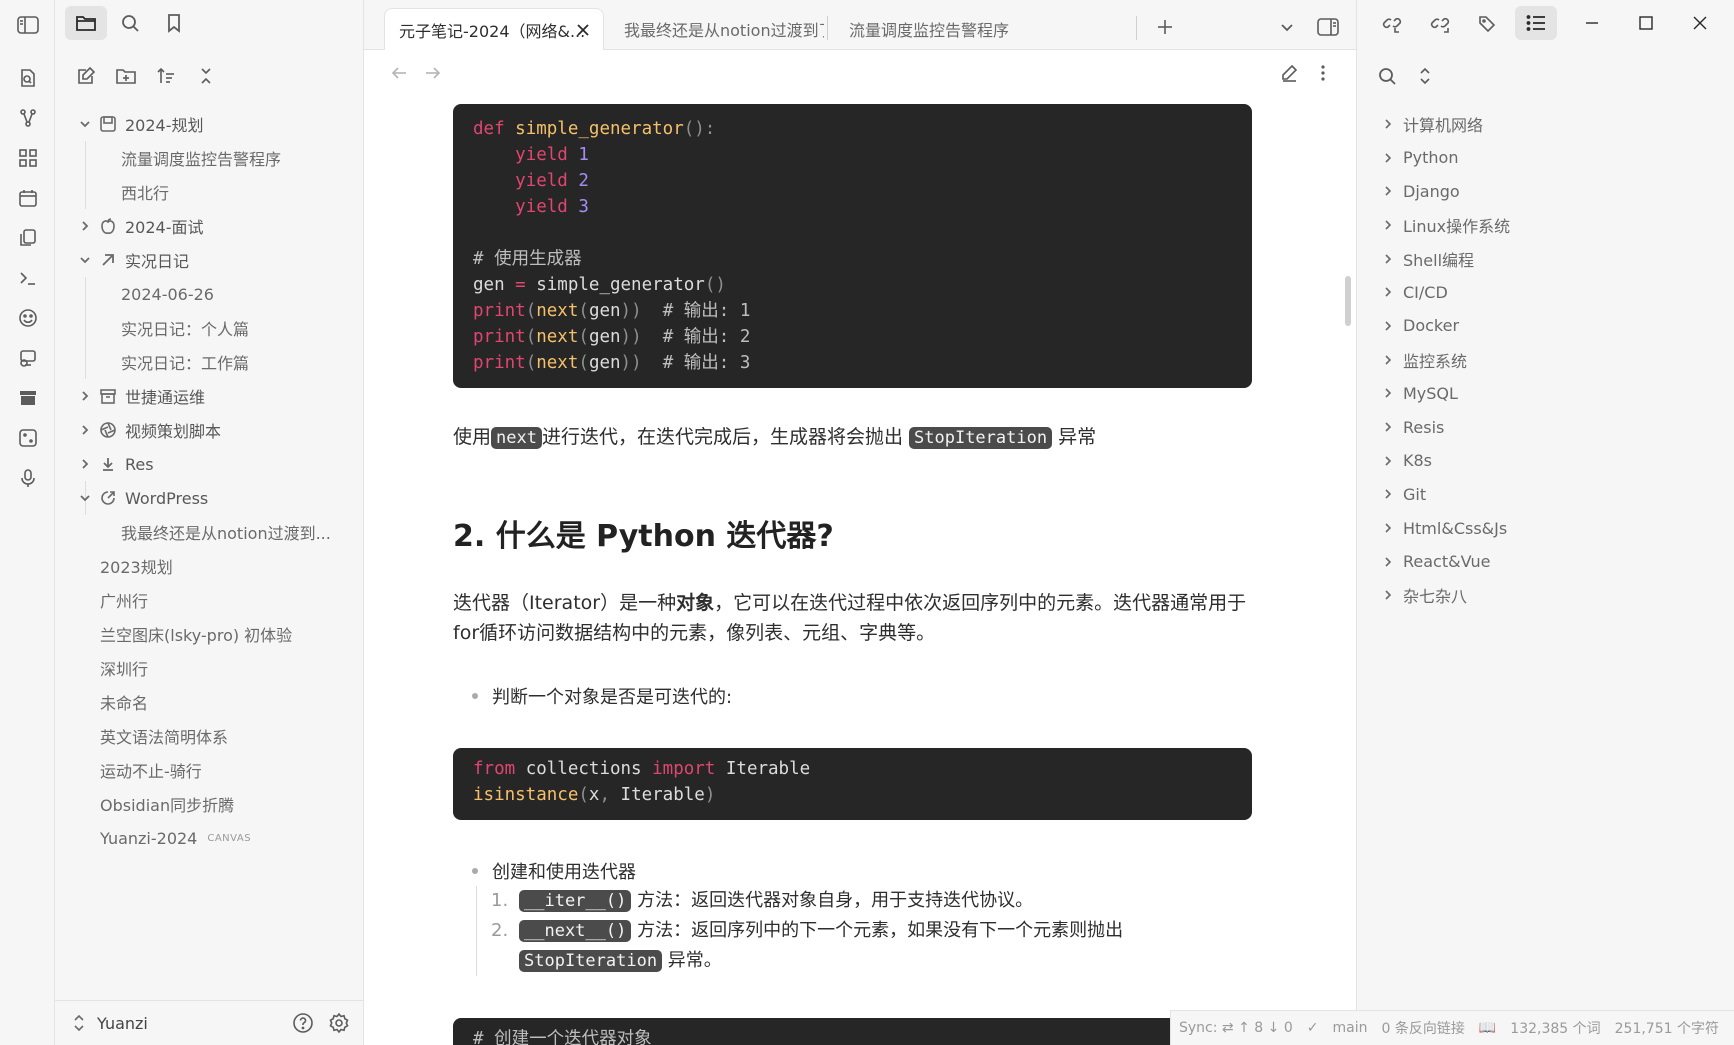  What do you see at coordinates (1165, 27) in the screenshot?
I see `new-tab-icon` at bounding box center [1165, 27].